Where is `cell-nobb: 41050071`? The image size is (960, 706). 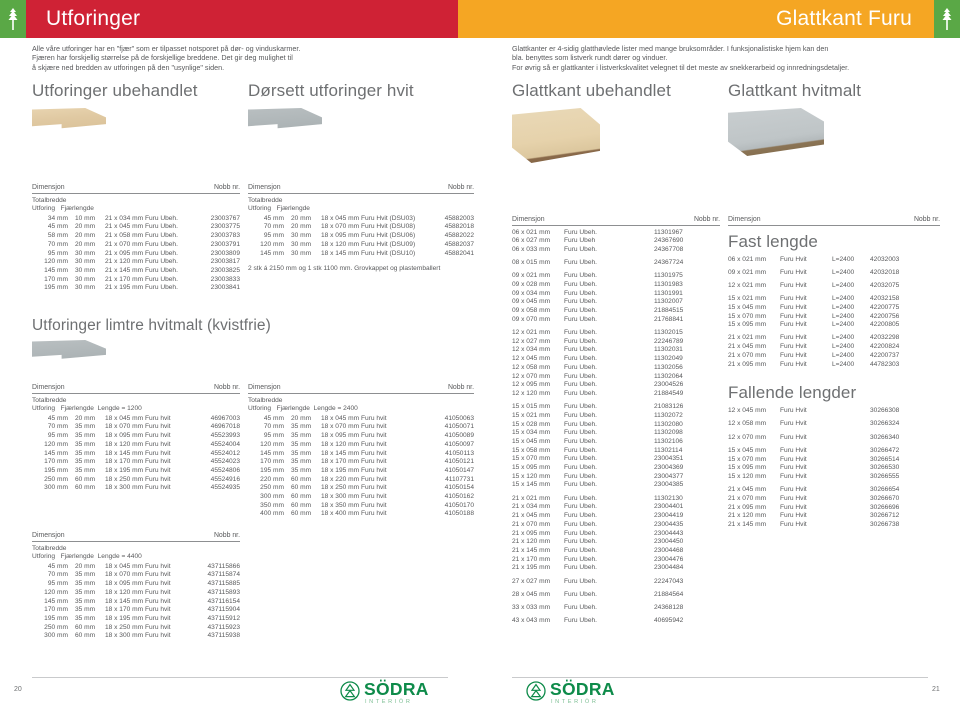
cell-nobb: 41050071 is located at coordinates (459, 427).